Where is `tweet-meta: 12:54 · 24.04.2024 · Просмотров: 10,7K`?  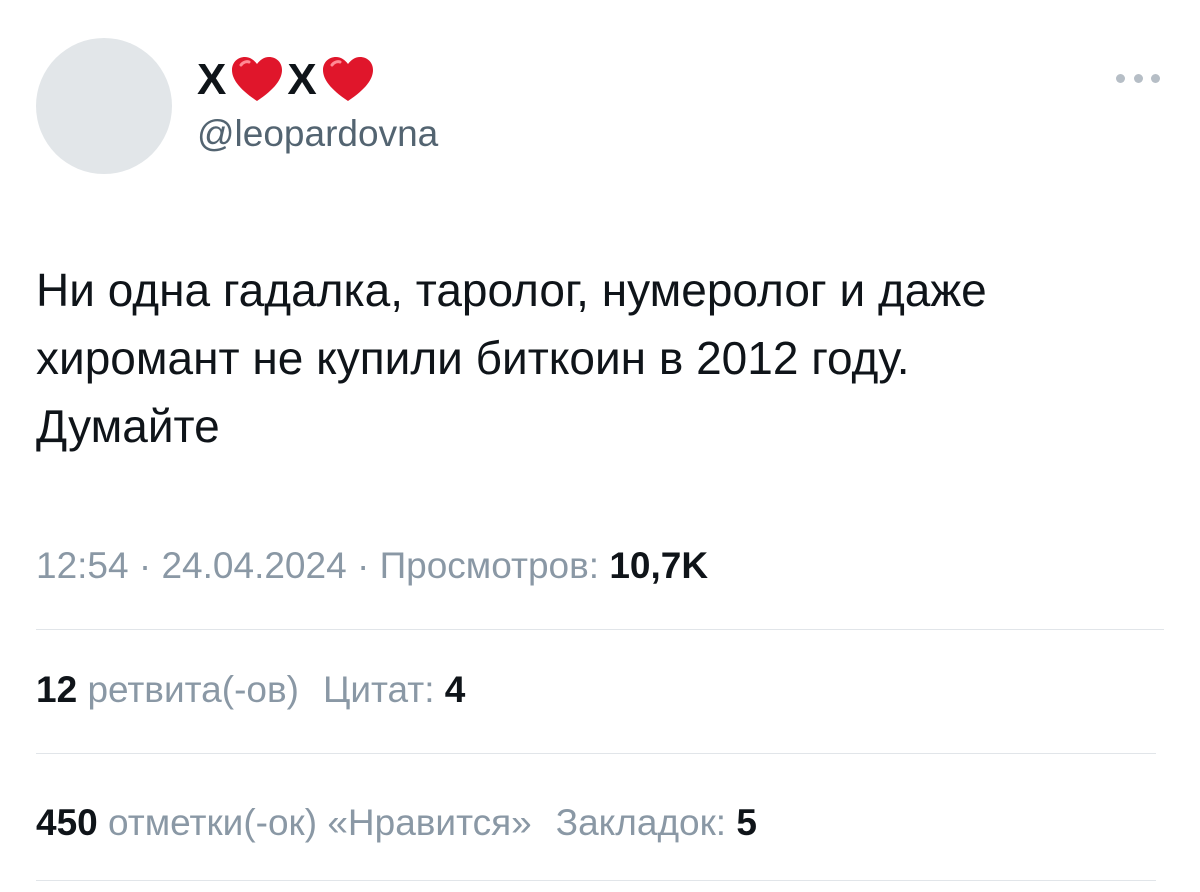
tweet-meta: 12:54 · 24.04.2024 · Просмотров: 10,7K is located at coordinates (372, 566).